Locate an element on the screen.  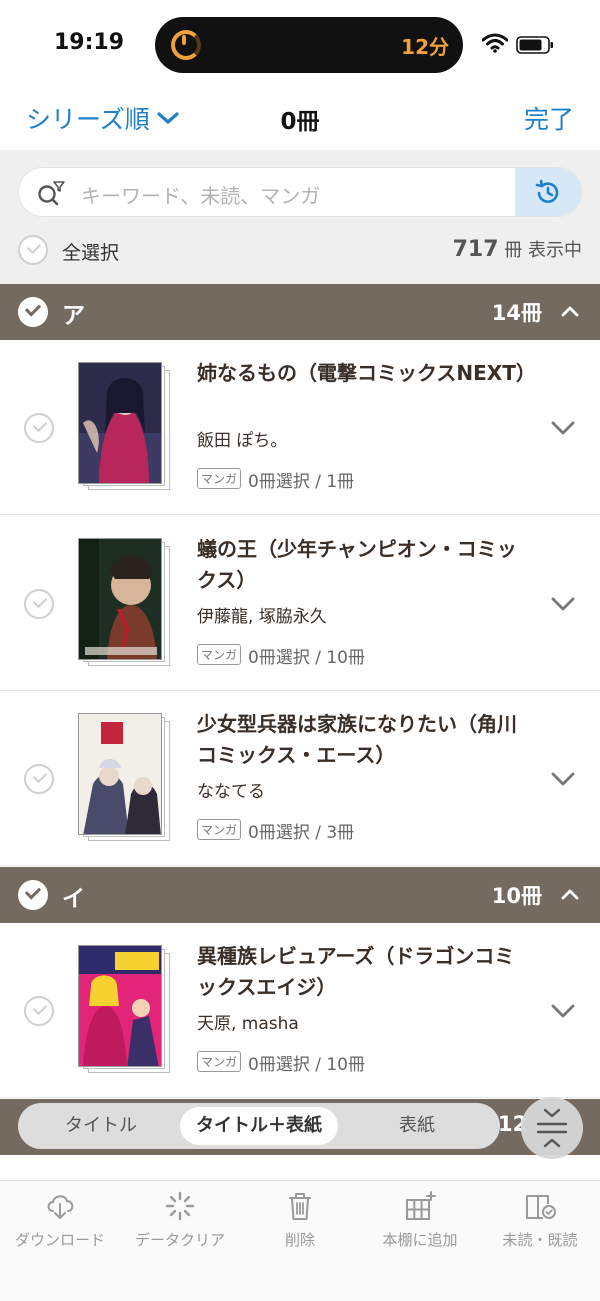
nav-bar: シリーズ順 0冊 完了 is located at coordinates (300, 120).